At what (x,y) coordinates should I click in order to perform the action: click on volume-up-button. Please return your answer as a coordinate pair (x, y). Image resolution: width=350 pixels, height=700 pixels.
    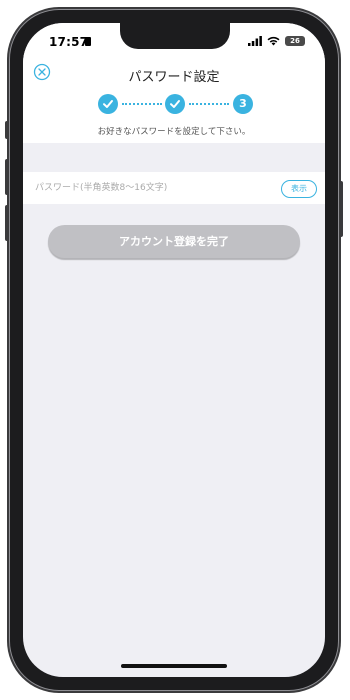
    Looking at the image, I should click on (7, 177).